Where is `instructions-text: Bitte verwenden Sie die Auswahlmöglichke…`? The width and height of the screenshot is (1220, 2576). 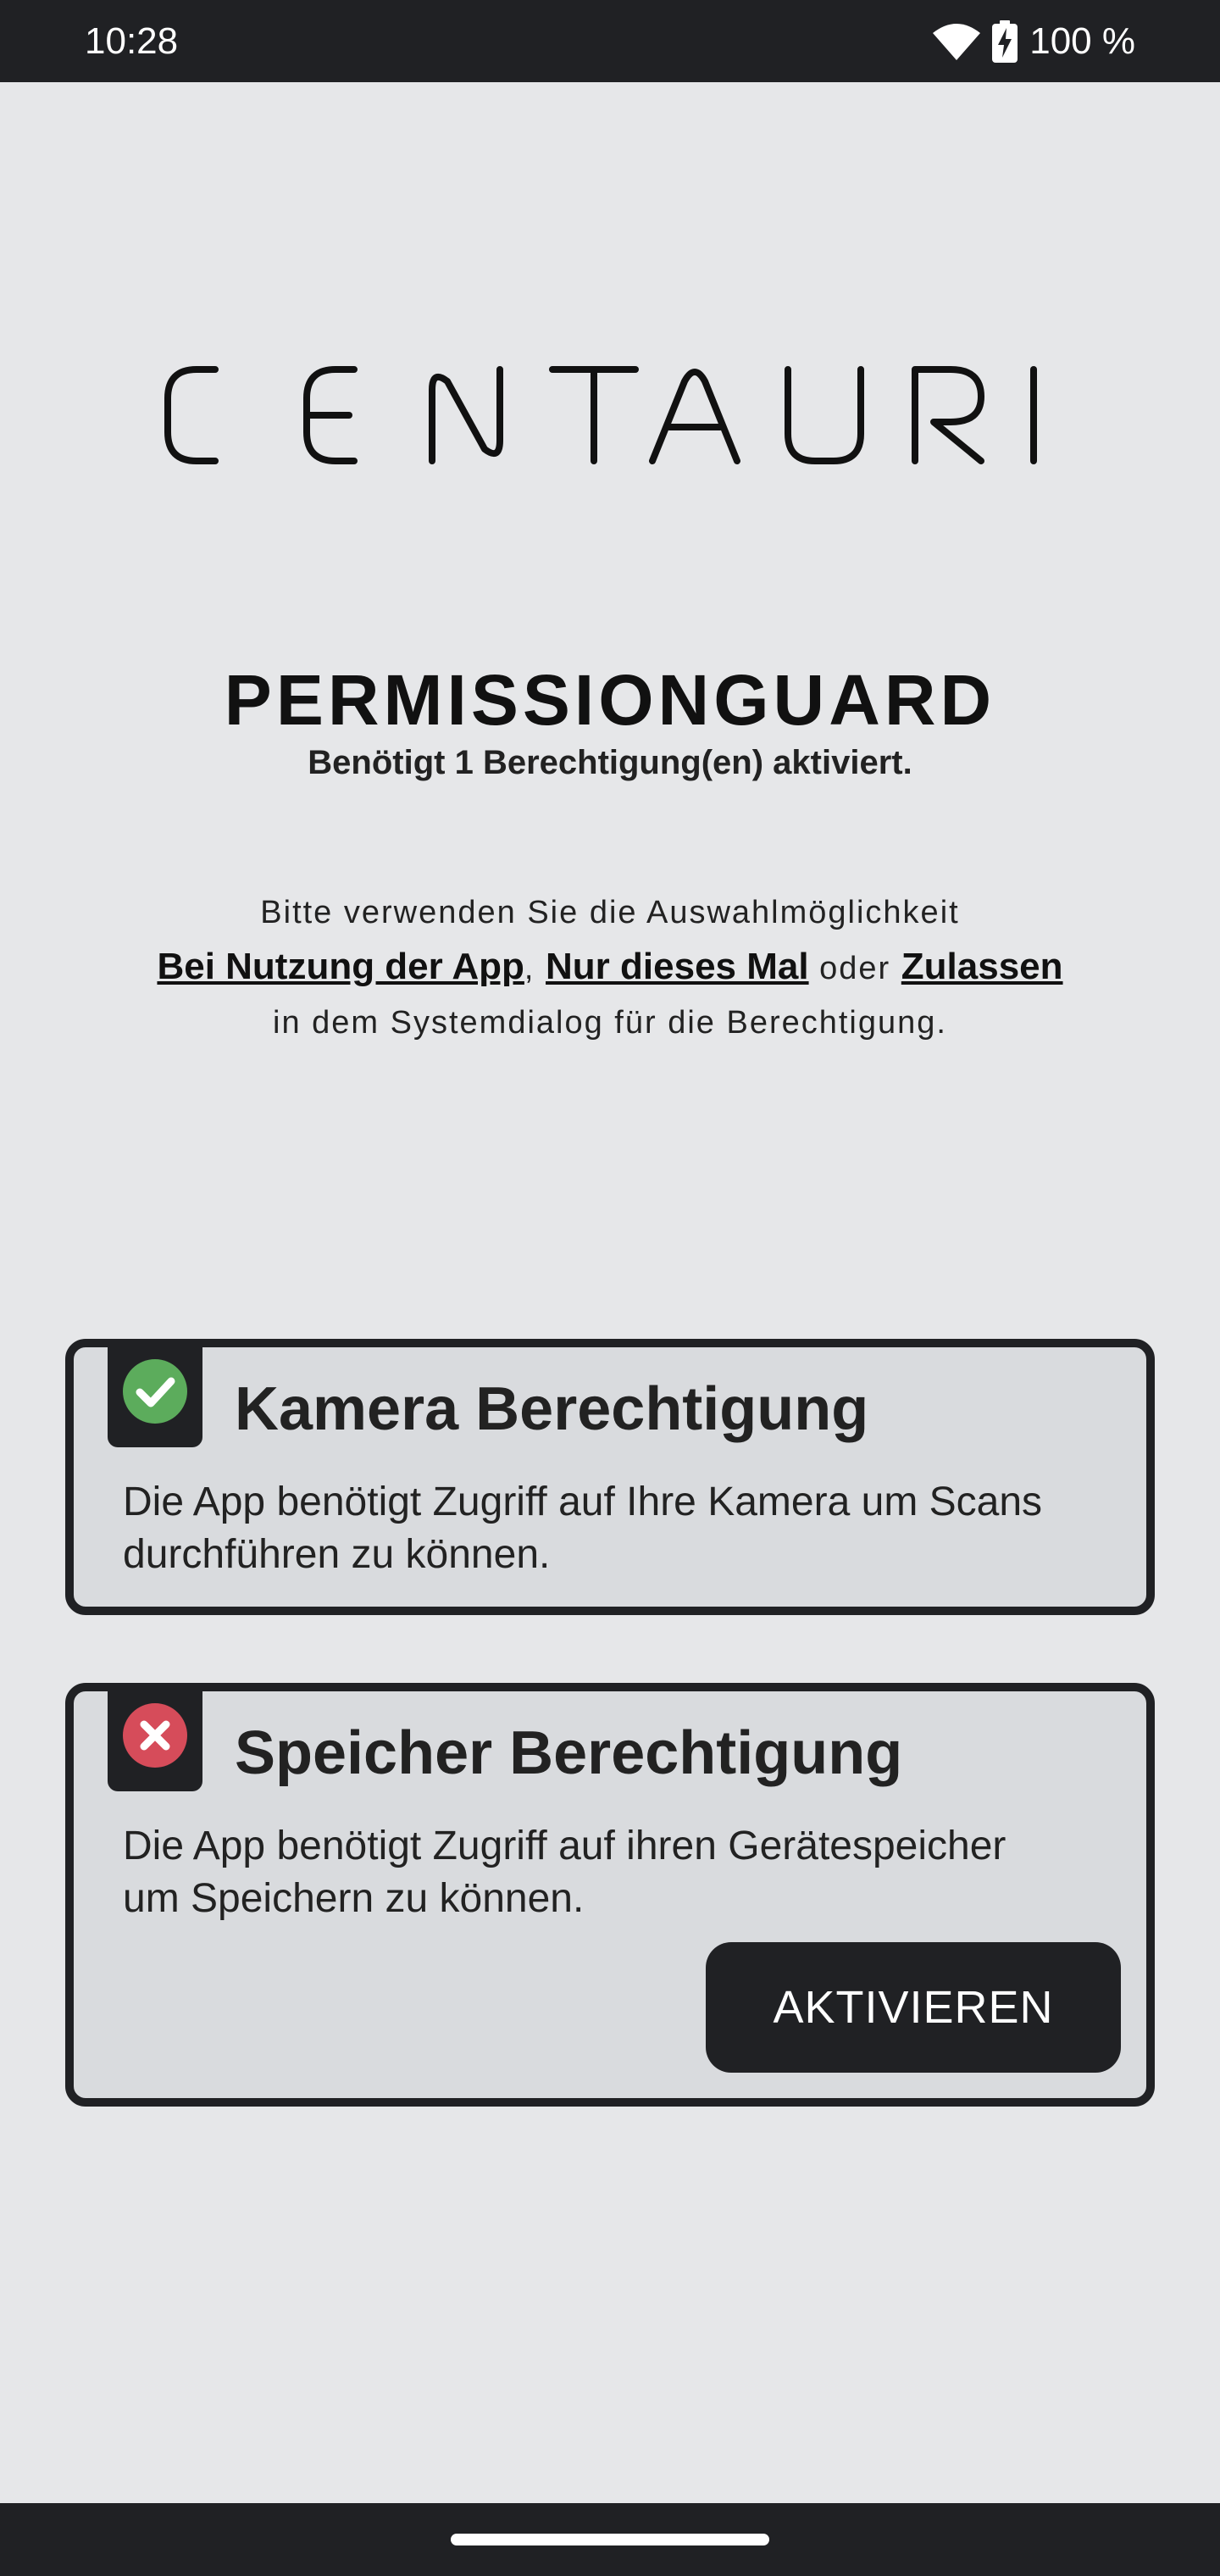
instructions-text: Bitte verwenden Sie die Auswahlmöglichke… is located at coordinates (610, 968).